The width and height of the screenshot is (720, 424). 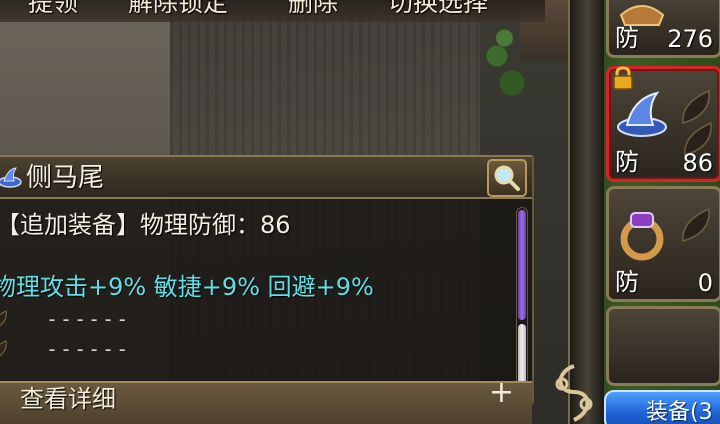 What do you see at coordinates (705, 283) in the screenshot?
I see `slot-stat-value: 0` at bounding box center [705, 283].